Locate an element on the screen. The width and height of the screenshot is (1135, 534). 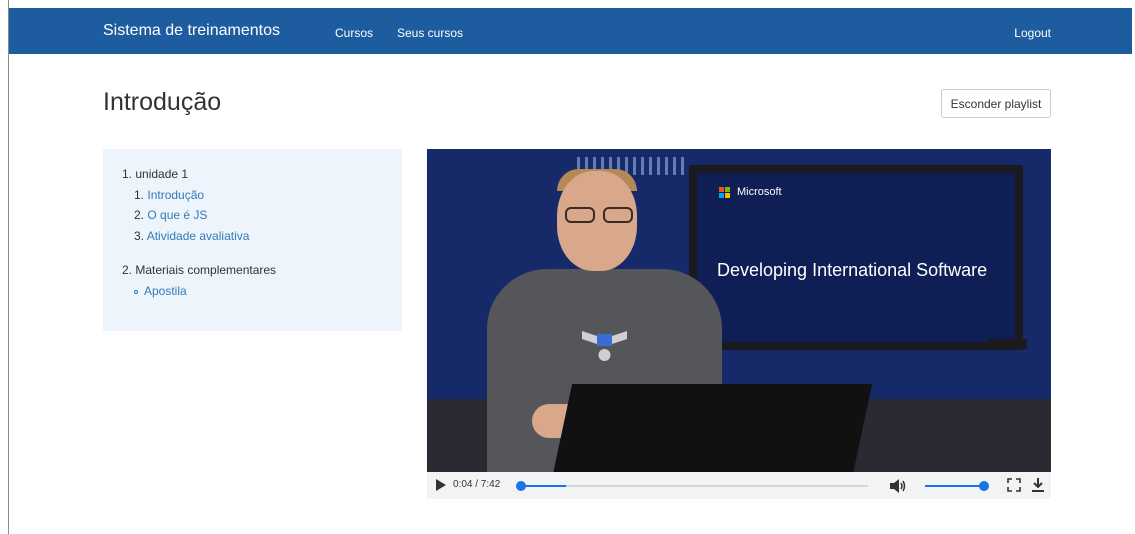
desk-monitor is located at coordinates (712, 428).